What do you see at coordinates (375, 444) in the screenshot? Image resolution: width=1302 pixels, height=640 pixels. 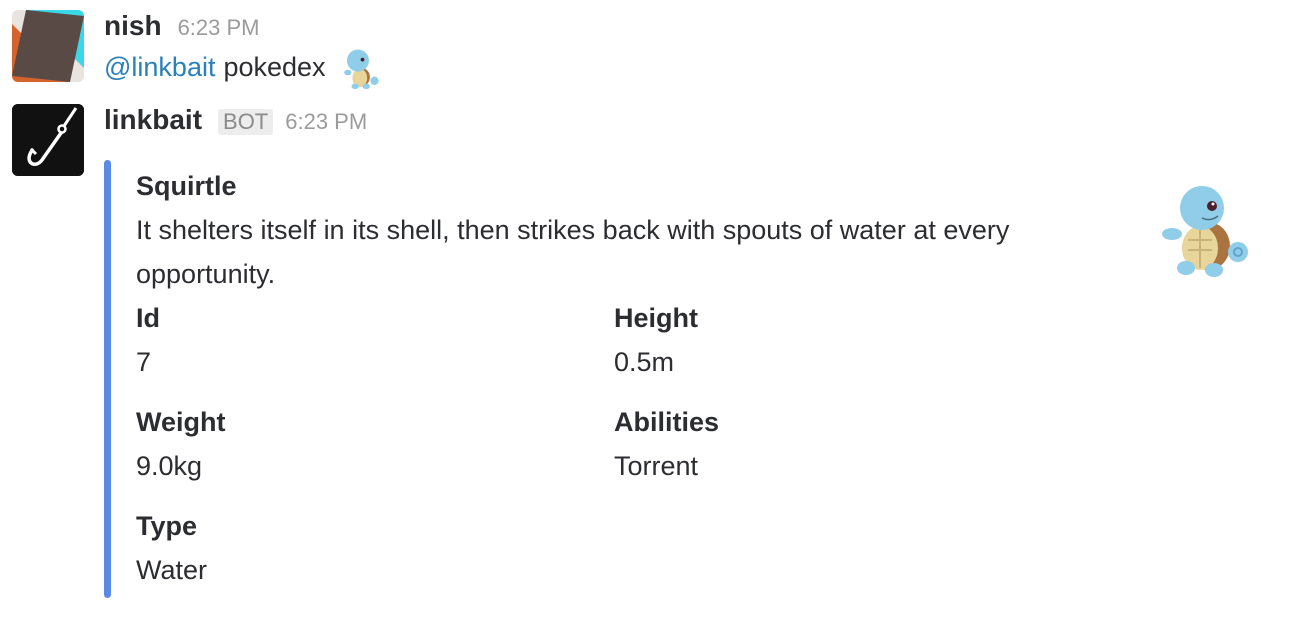 I see `field-weight: Weight 9.0kg` at bounding box center [375, 444].